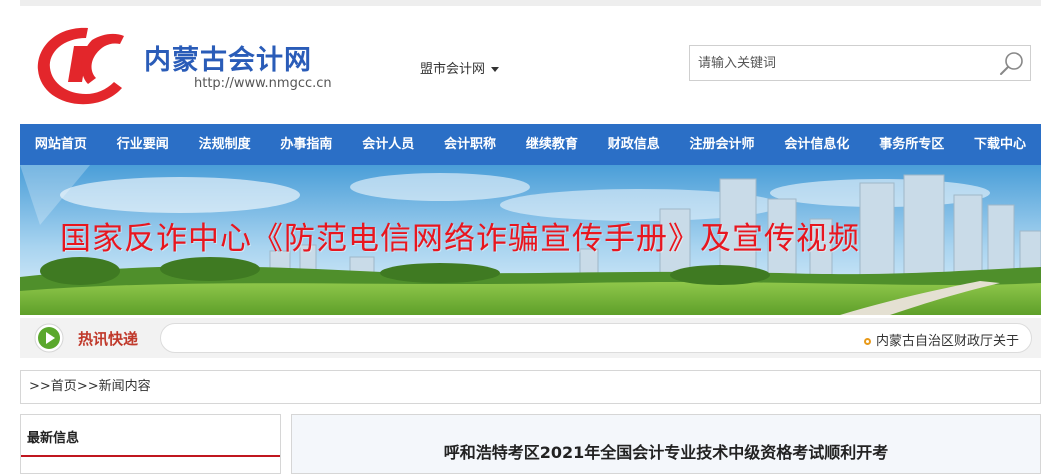 Image resolution: width=1052 pixels, height=474 pixels. Describe the element at coordinates (666, 452) in the screenshot. I see `article-headline: 呼和浩特考区2021年全国会计专业技术中级资格考试顺利开考` at that location.